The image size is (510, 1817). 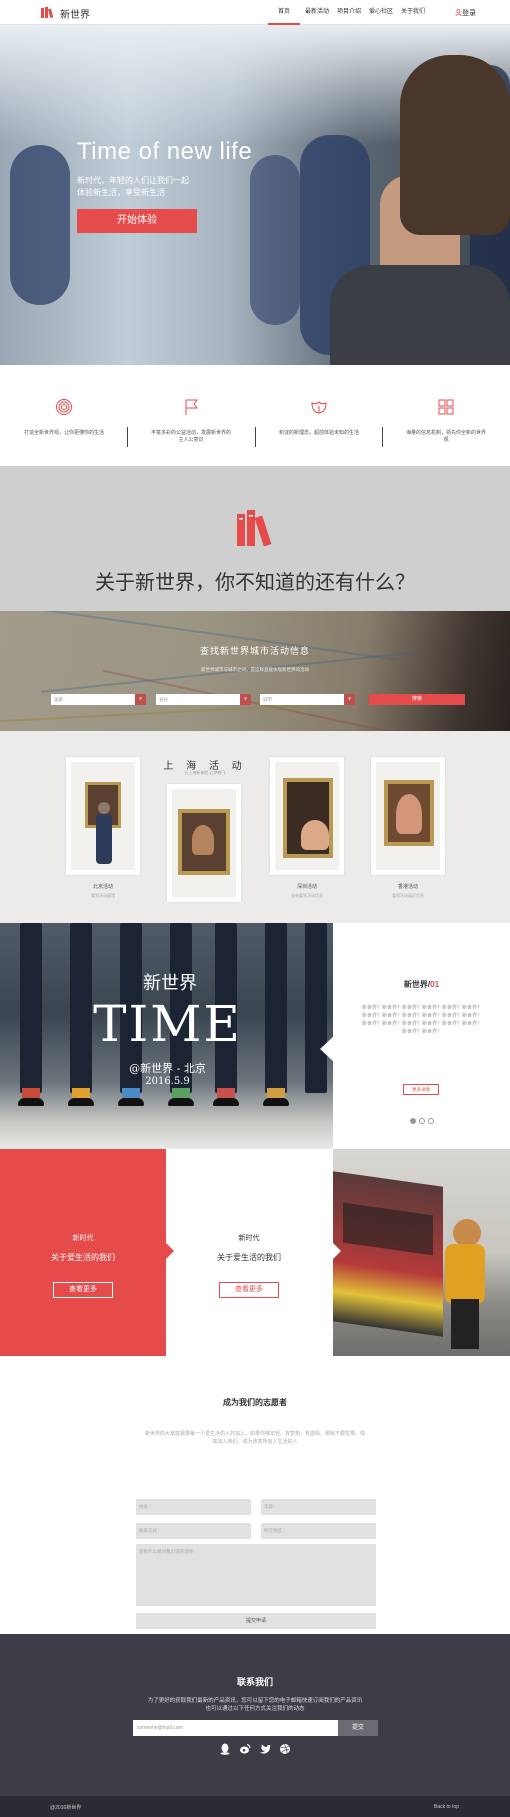 I want to click on login-label: 登录, so click(x=469, y=13).